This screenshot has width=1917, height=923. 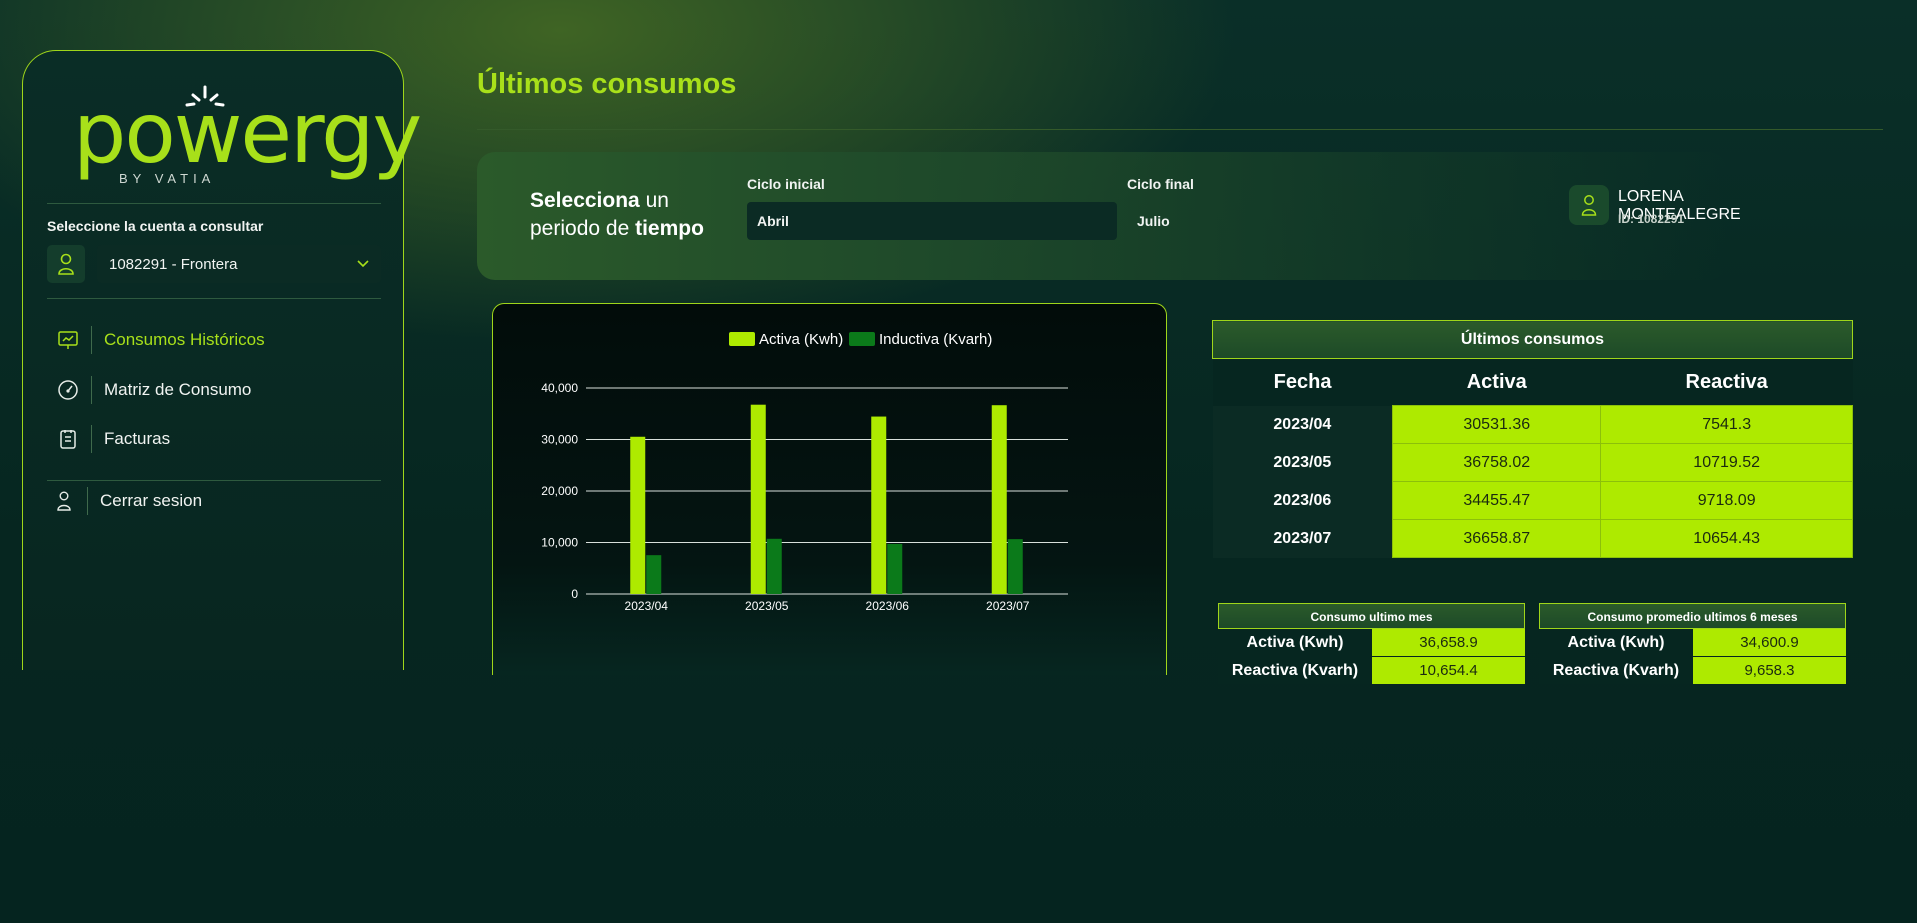 I want to click on sidebar-item-consumos-historicos: Consumos Históricos, so click(x=160, y=340).